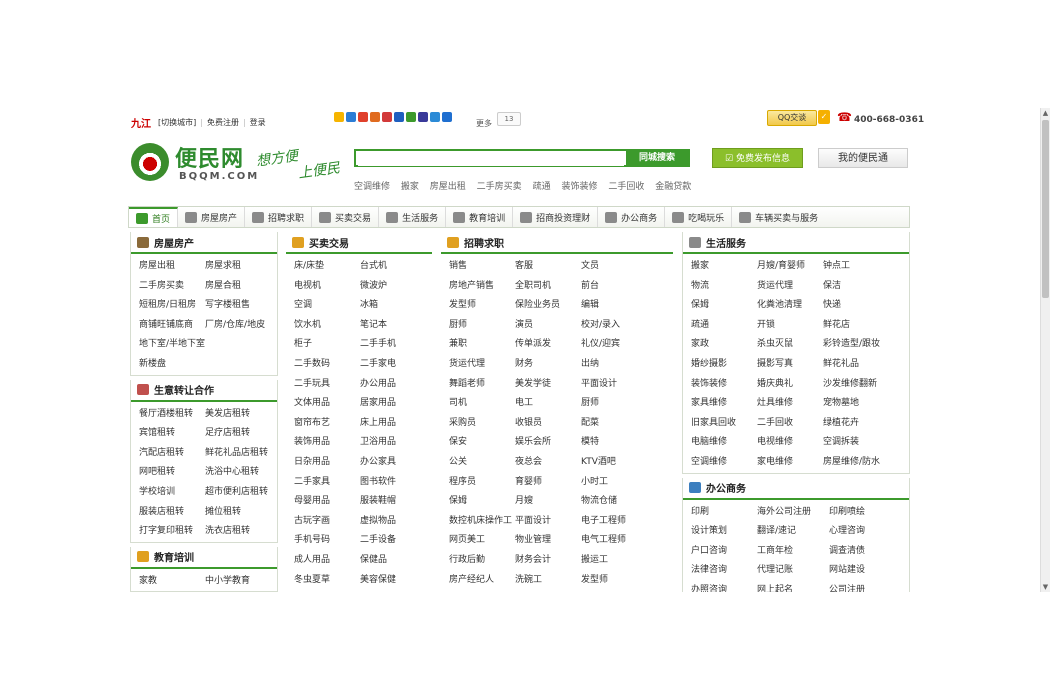  What do you see at coordinates (410, 187) in the screenshot?
I see `hot-search-link: 搬家` at bounding box center [410, 187].